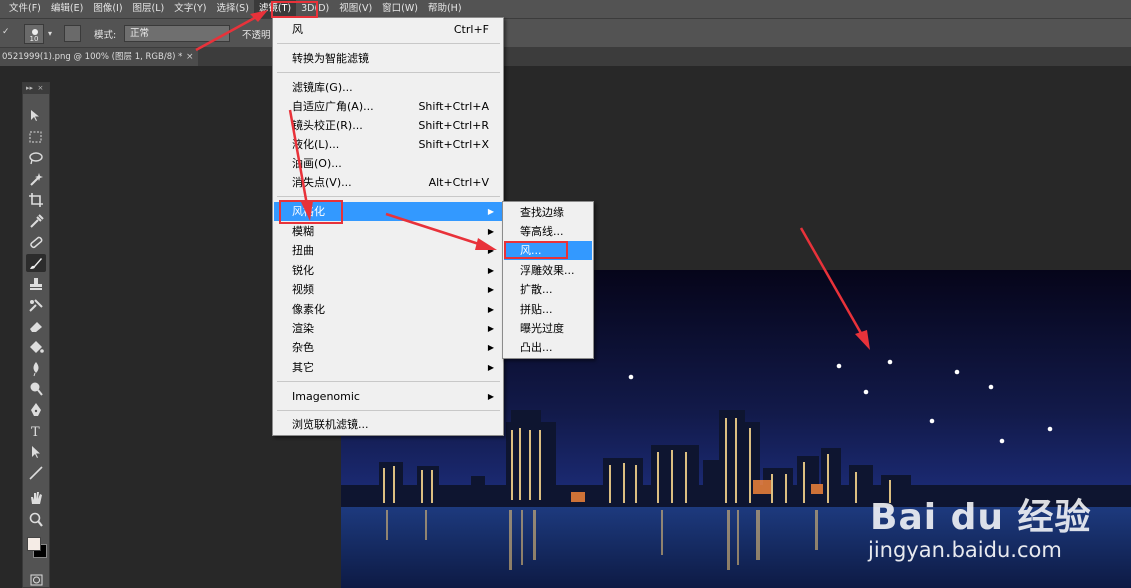  Describe the element at coordinates (548, 328) in the screenshot. I see `submenu-item-solarize: 曝光过度` at that location.